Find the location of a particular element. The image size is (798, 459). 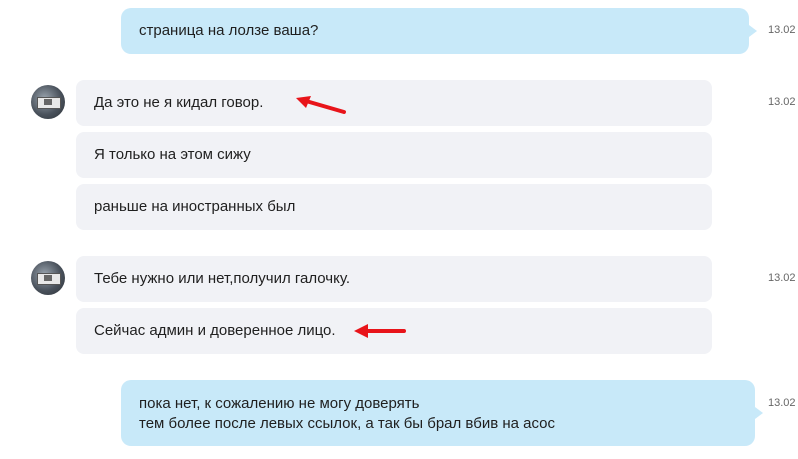

message-text: Тебе нужно или нет,получил галочку. is located at coordinates (222, 278).